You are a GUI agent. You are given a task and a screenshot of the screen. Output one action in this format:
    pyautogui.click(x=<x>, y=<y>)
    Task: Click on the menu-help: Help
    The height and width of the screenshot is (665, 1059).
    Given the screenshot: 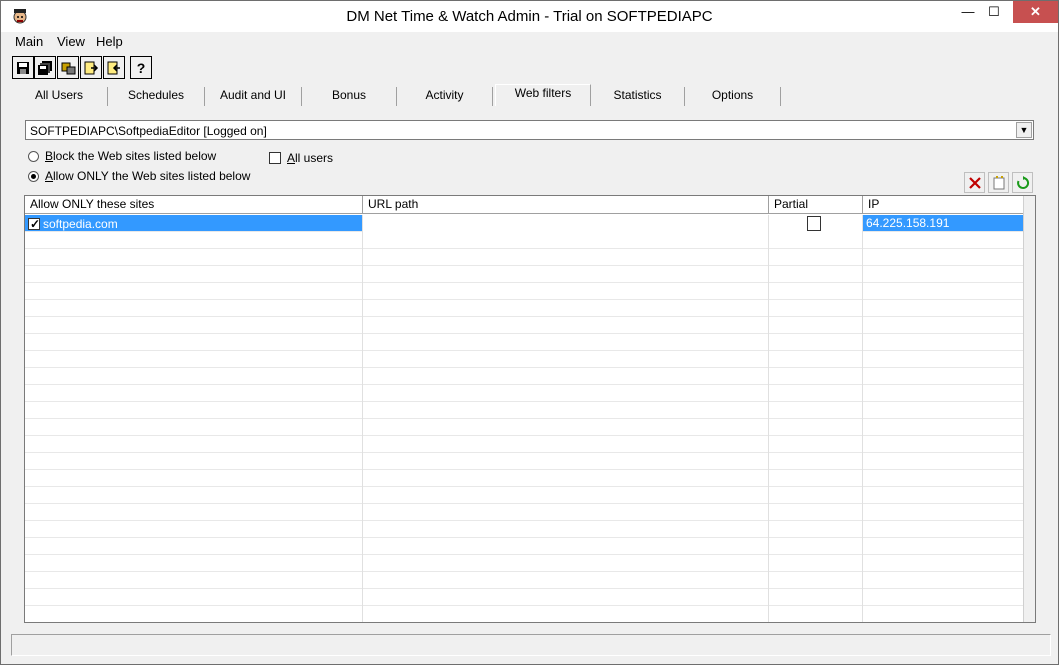 What is the action you would take?
    pyautogui.click(x=109, y=41)
    